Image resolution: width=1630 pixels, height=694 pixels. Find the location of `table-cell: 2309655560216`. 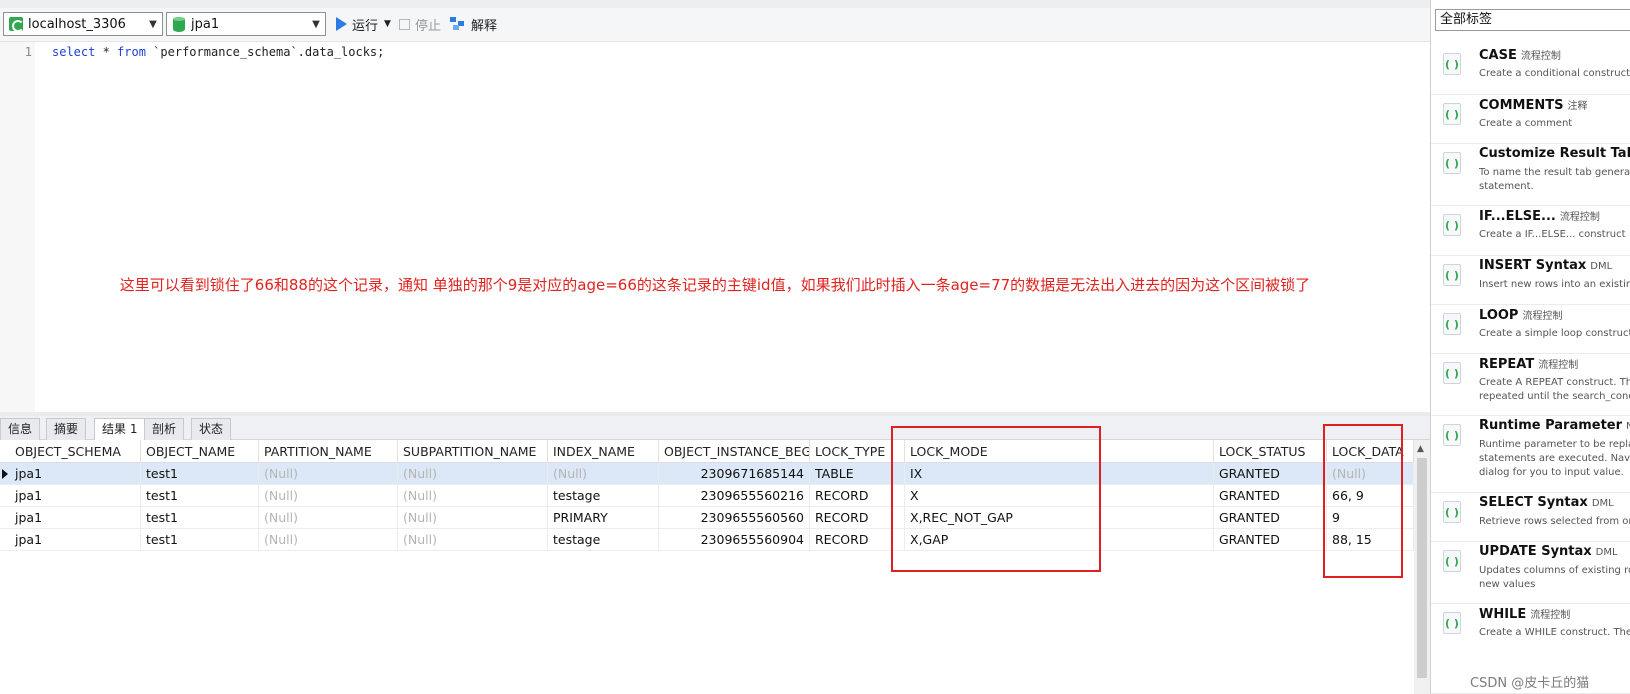

table-cell: 2309655560216 is located at coordinates (734, 496).